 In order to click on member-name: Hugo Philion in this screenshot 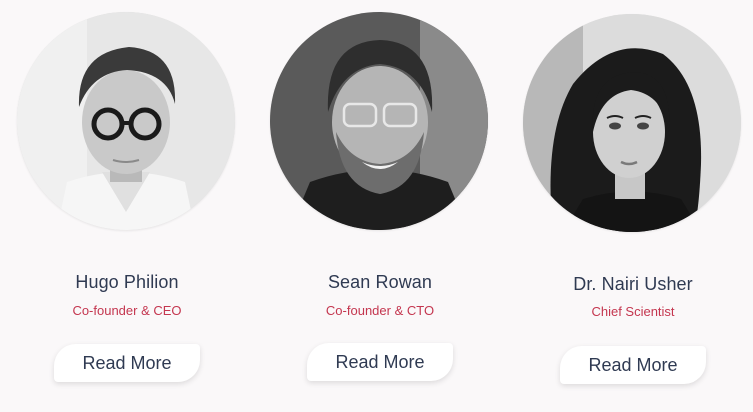, I will do `click(127, 282)`.